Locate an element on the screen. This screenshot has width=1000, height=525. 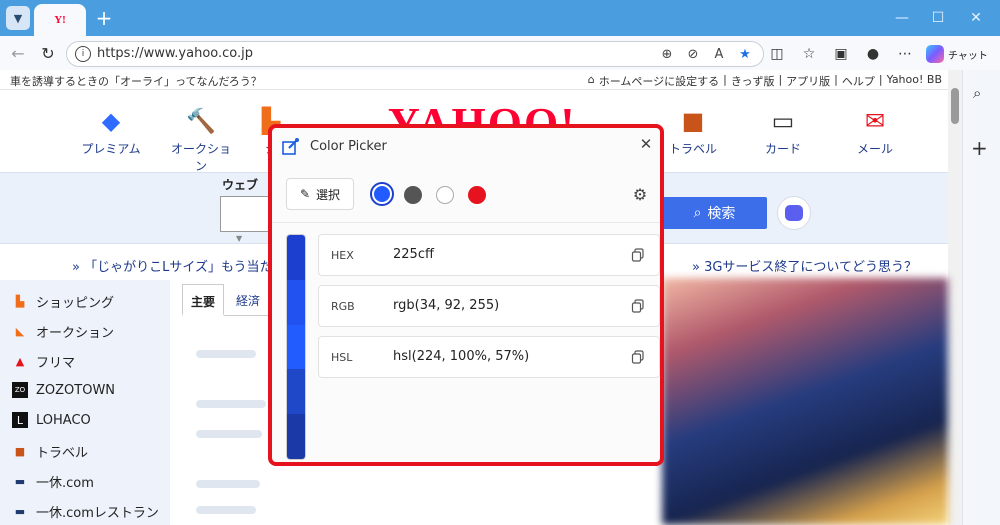
search-tab-web: ウェブ is located at coordinates (240, 184).